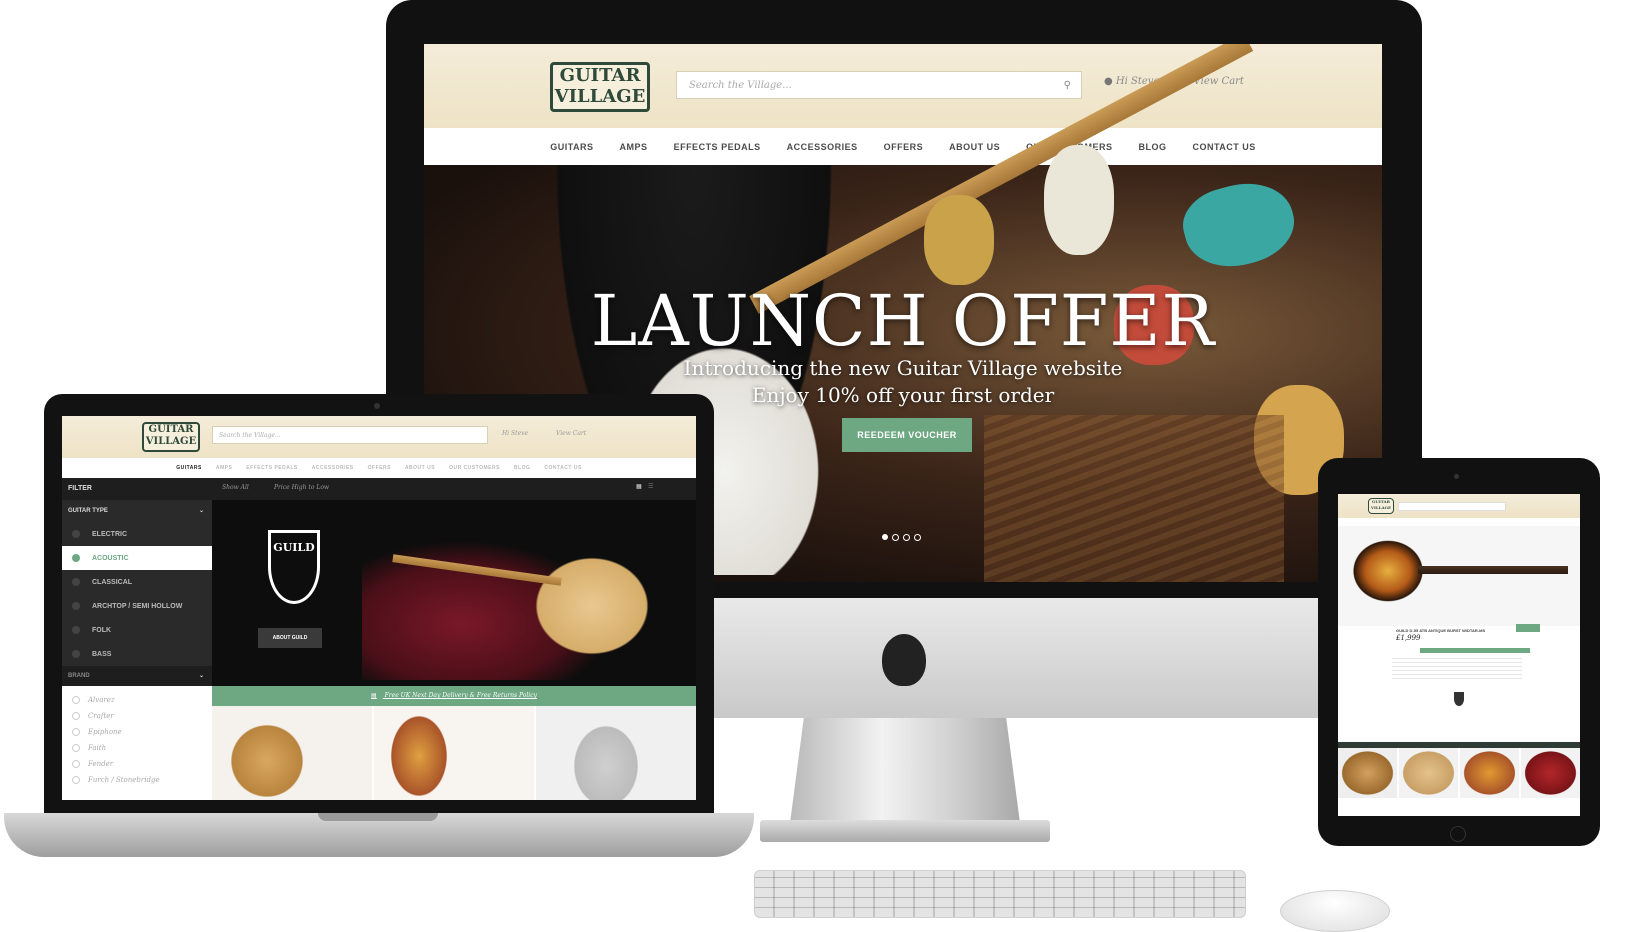 The width and height of the screenshot is (1629, 932). Describe the element at coordinates (1475, 650) in the screenshot. I see `tablet-tabs` at that location.